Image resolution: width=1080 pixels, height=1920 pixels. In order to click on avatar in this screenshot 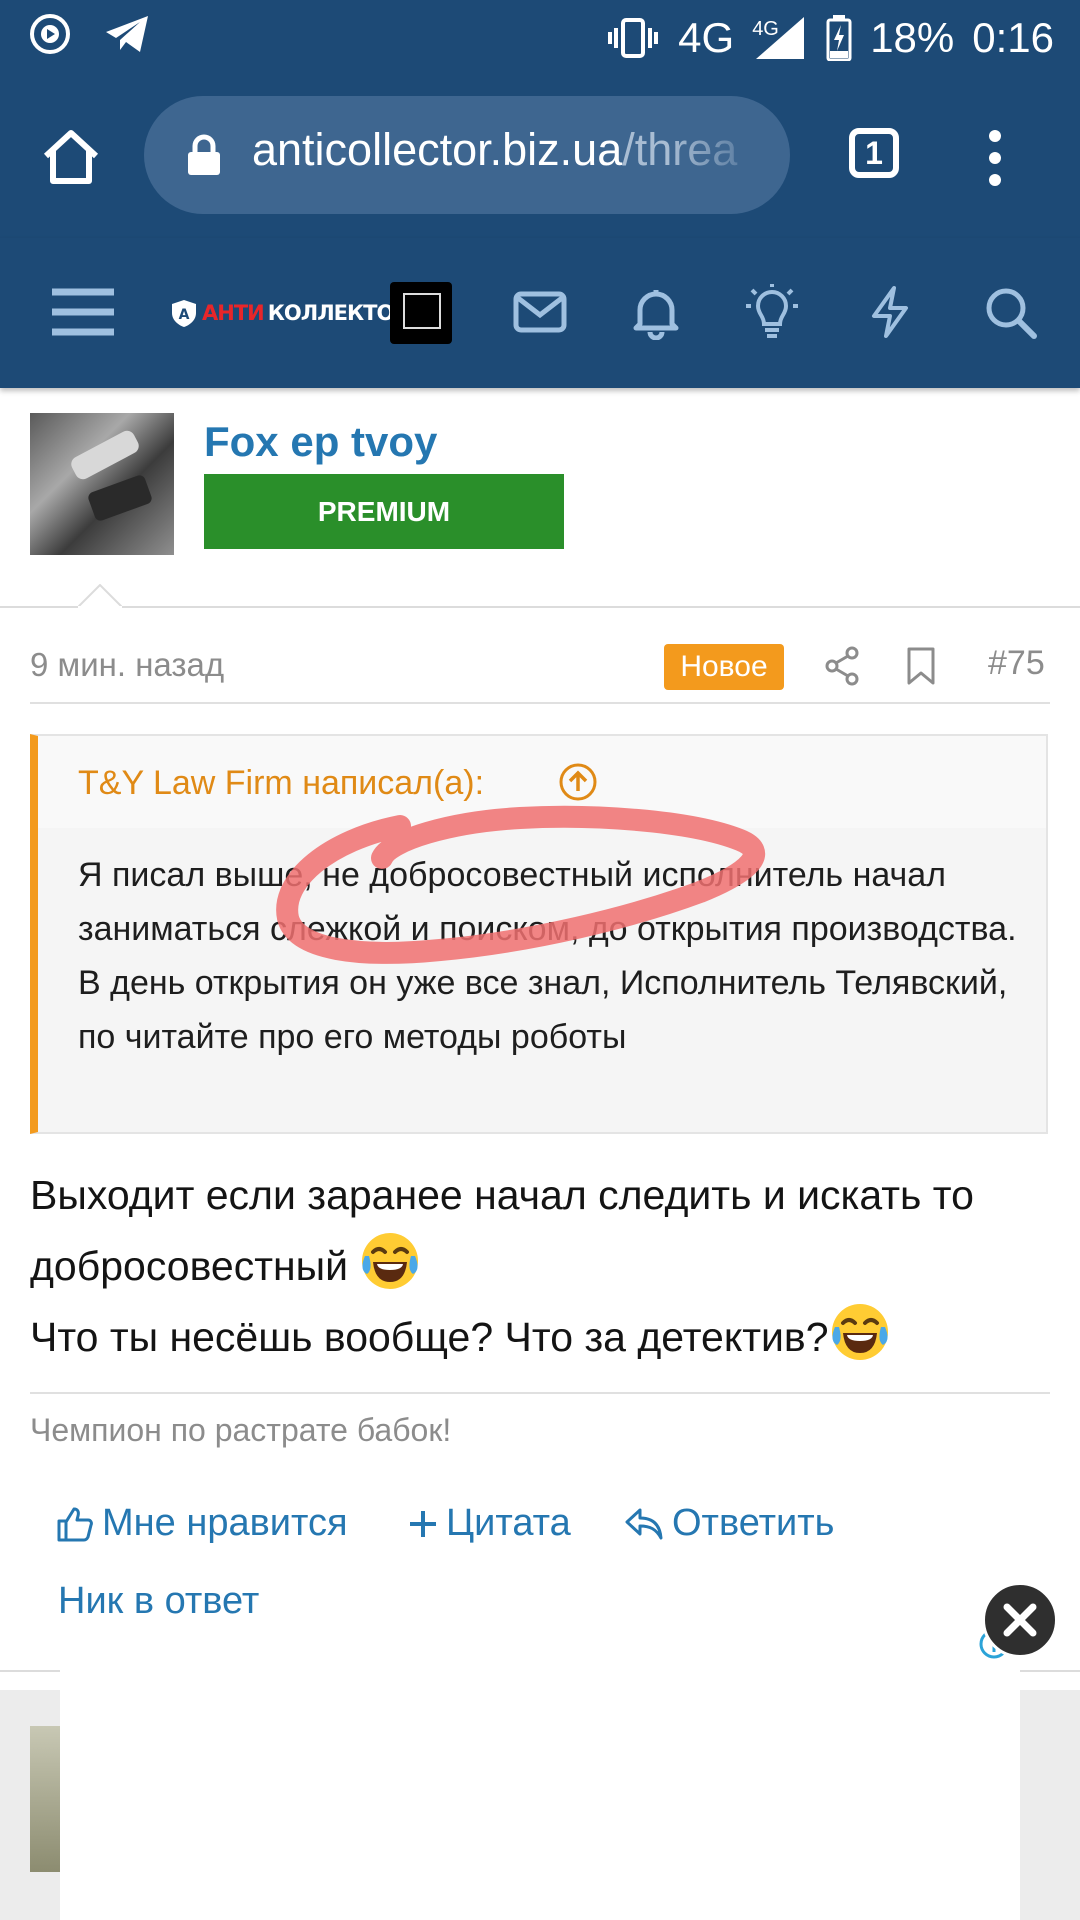, I will do `click(102, 484)`.